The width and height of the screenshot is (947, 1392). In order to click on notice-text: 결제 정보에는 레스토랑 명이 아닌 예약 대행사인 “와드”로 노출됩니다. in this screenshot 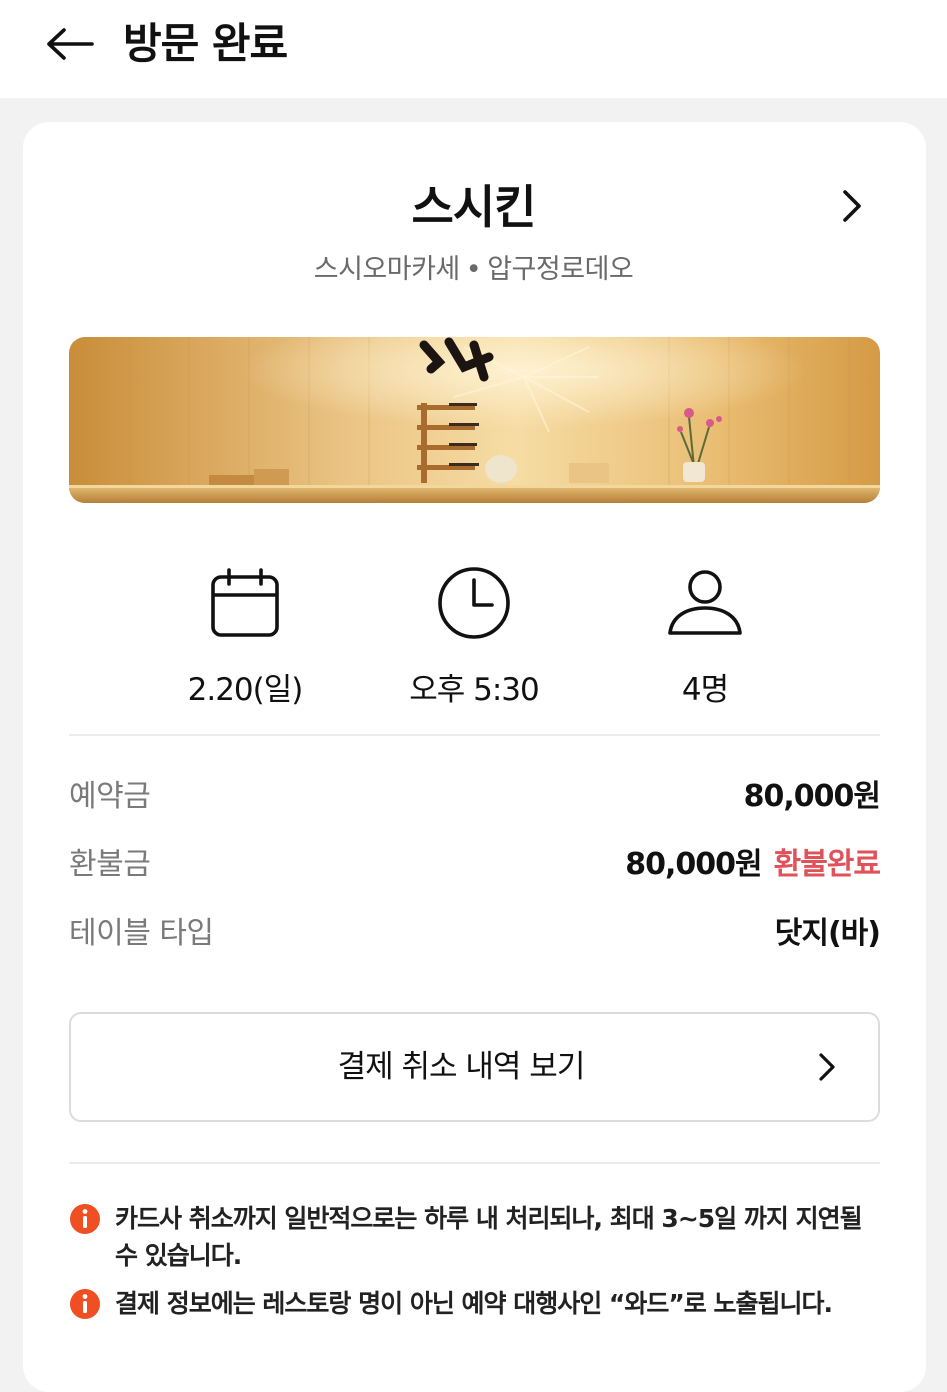, I will do `click(474, 1303)`.